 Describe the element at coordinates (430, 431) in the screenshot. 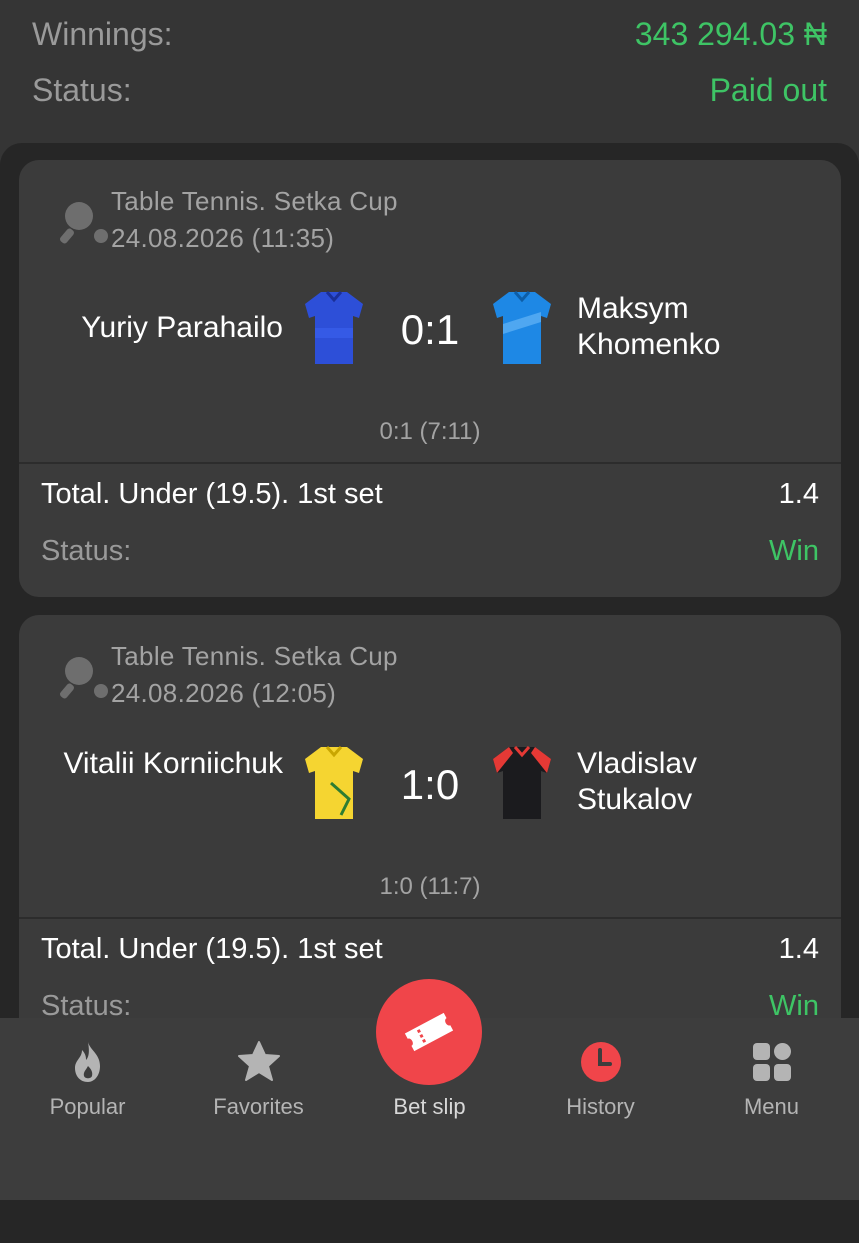

I see `period-score: 0:1 (7:11)` at that location.